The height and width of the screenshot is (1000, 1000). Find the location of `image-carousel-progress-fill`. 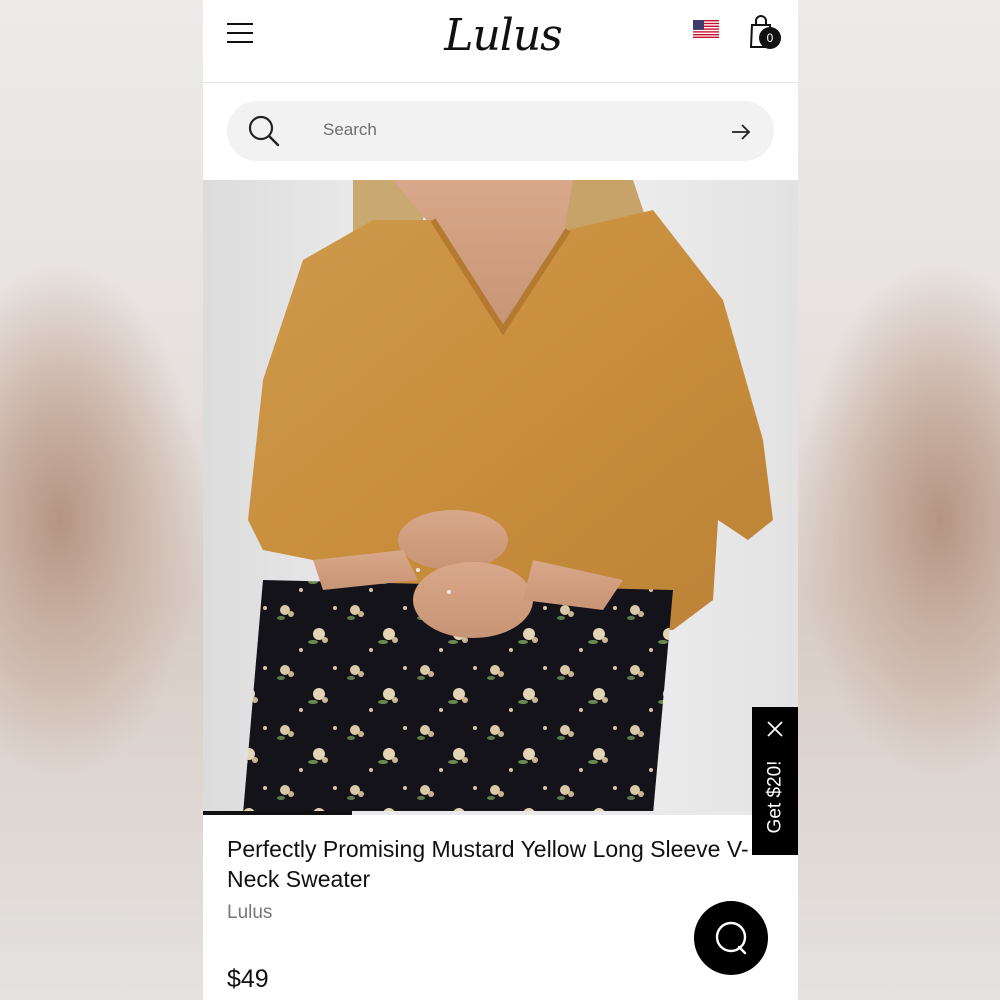

image-carousel-progress-fill is located at coordinates (277, 813).